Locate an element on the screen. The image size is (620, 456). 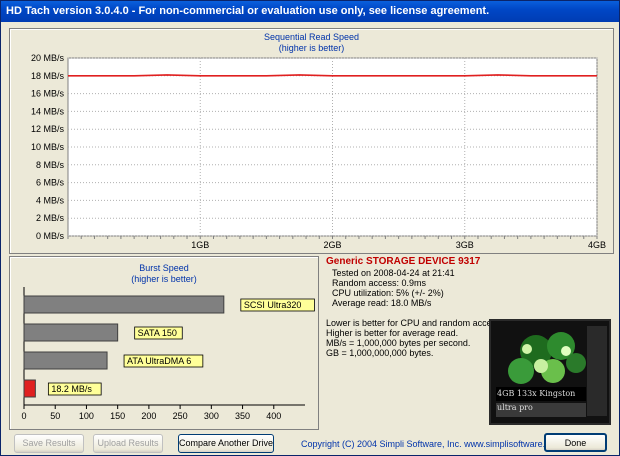
read-y-tick-label: 18 MB/s is located at coordinates (48, 76).